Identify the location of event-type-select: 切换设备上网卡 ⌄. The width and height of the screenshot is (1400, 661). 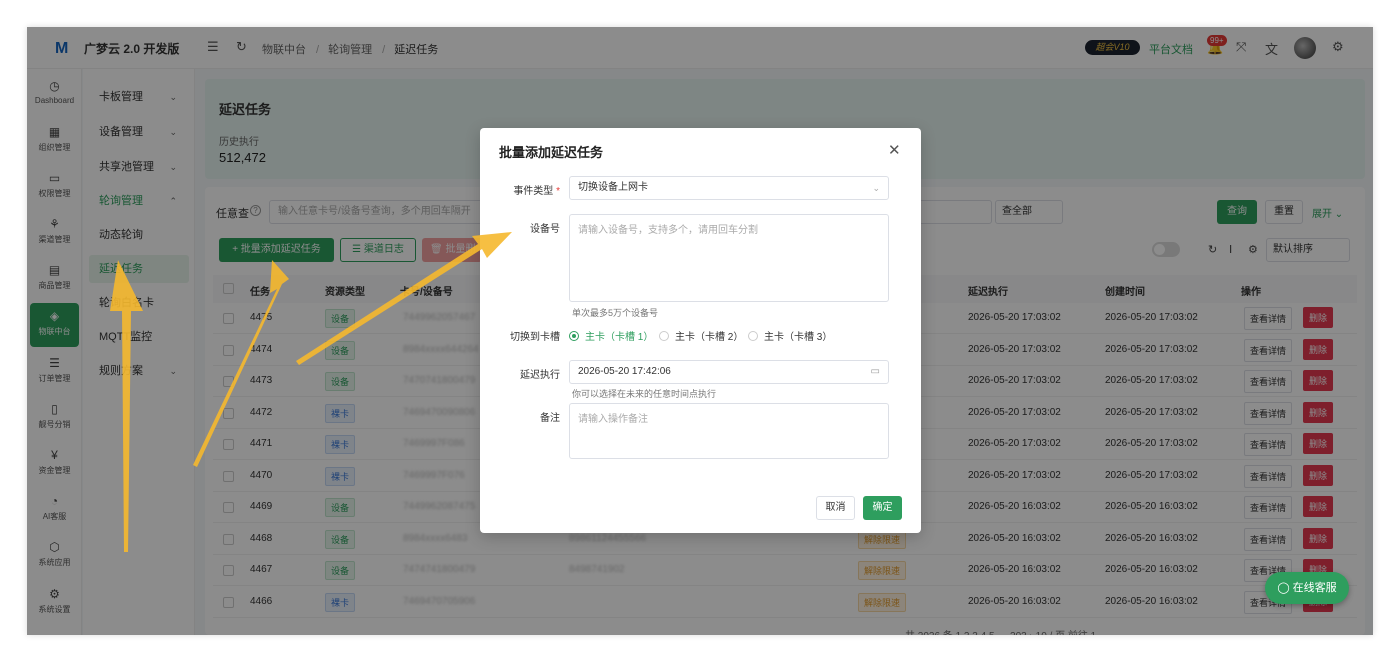
(729, 188).